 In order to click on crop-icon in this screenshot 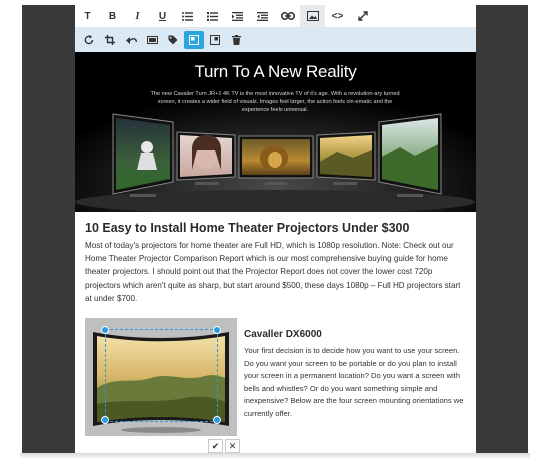, I will do `click(110, 40)`.